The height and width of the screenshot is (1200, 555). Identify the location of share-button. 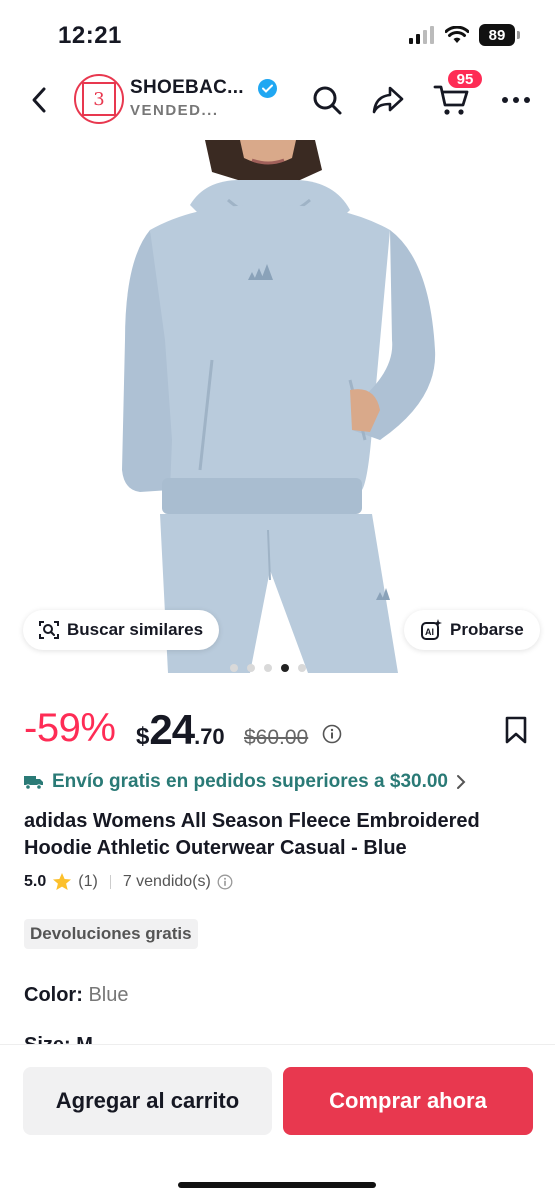
(388, 100).